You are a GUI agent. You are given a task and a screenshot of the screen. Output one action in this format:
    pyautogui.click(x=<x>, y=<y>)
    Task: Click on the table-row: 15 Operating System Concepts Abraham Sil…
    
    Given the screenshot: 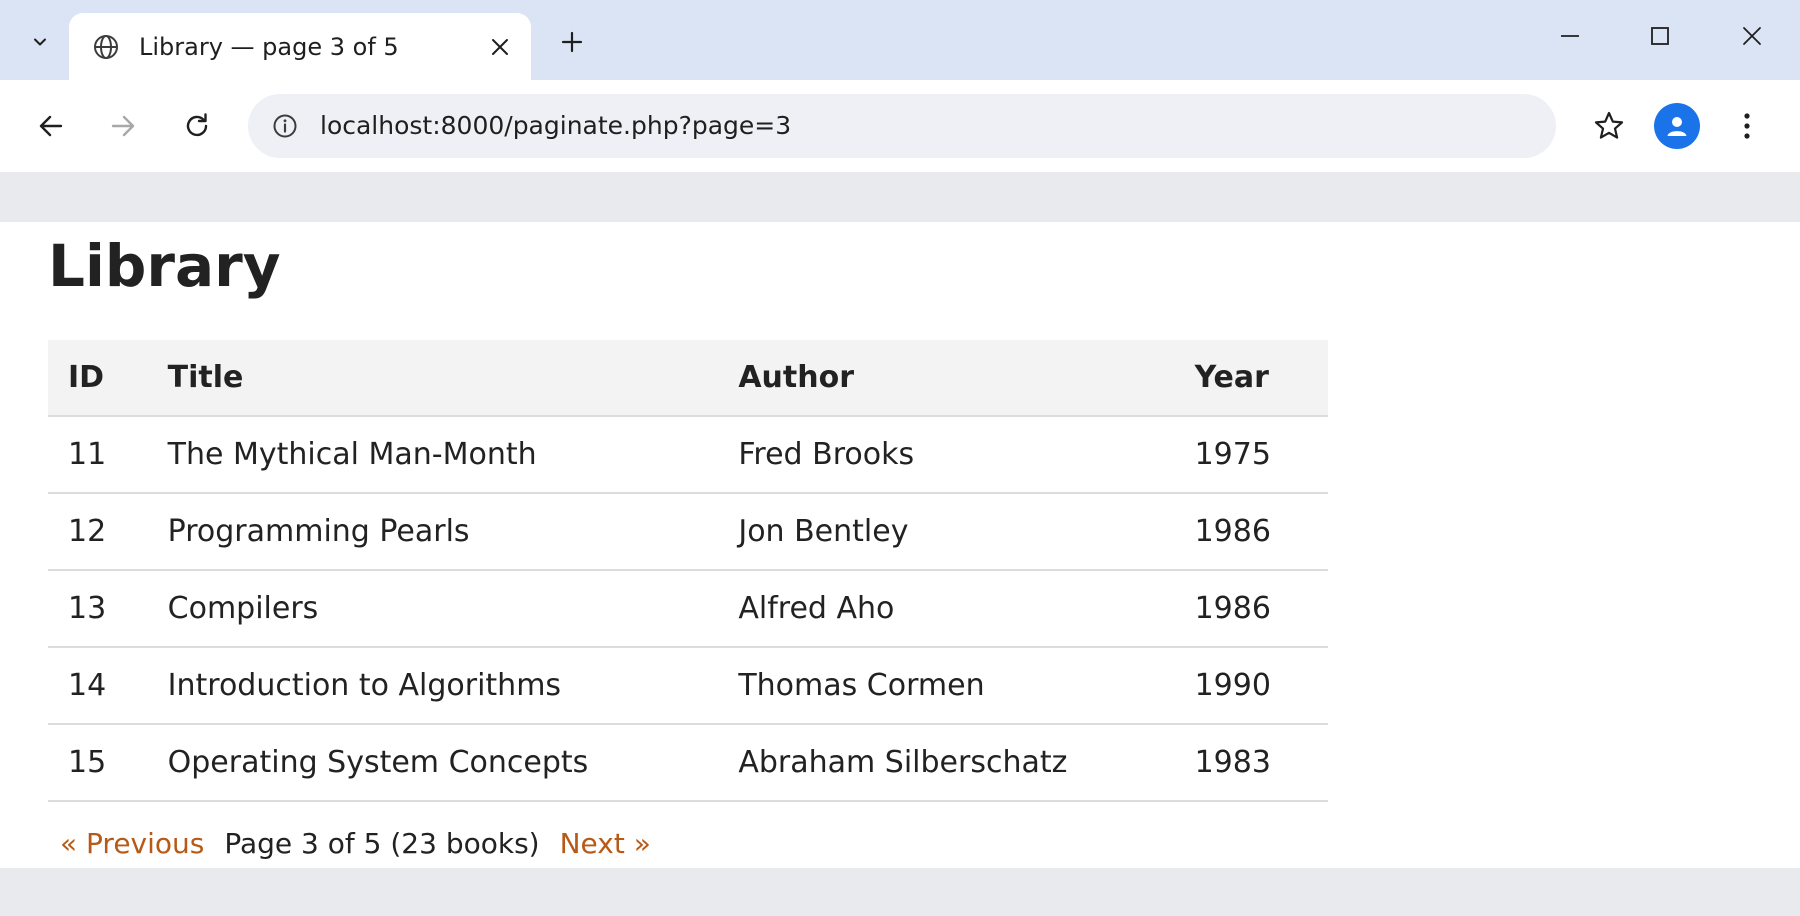 What is the action you would take?
    pyautogui.click(x=688, y=763)
    